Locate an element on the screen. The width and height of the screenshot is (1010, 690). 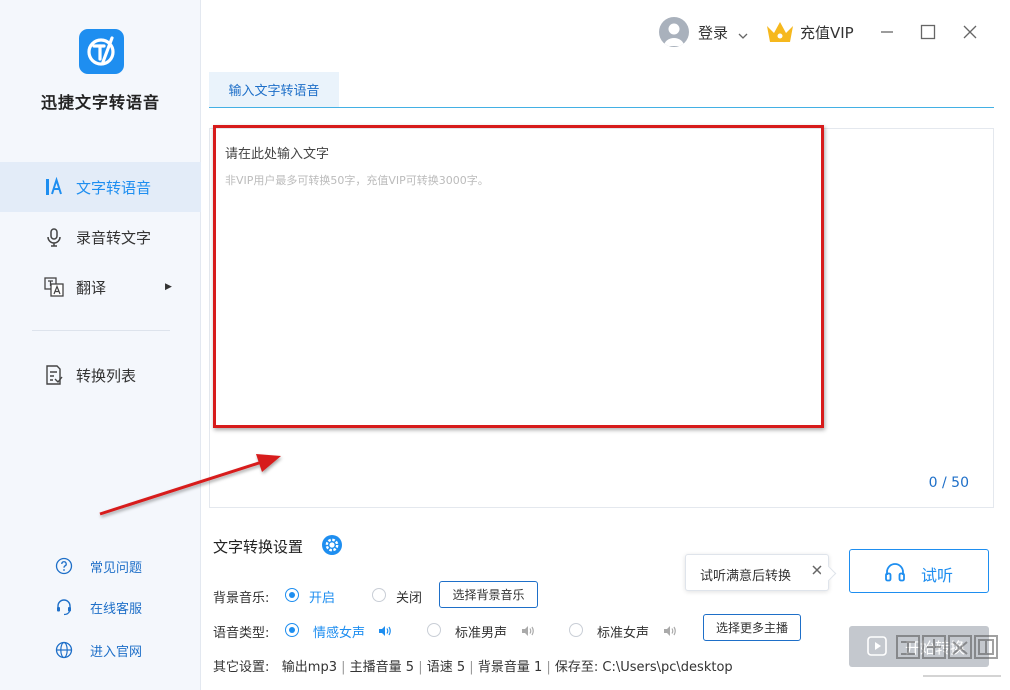
voice-standard-male-radio is located at coordinates (434, 630).